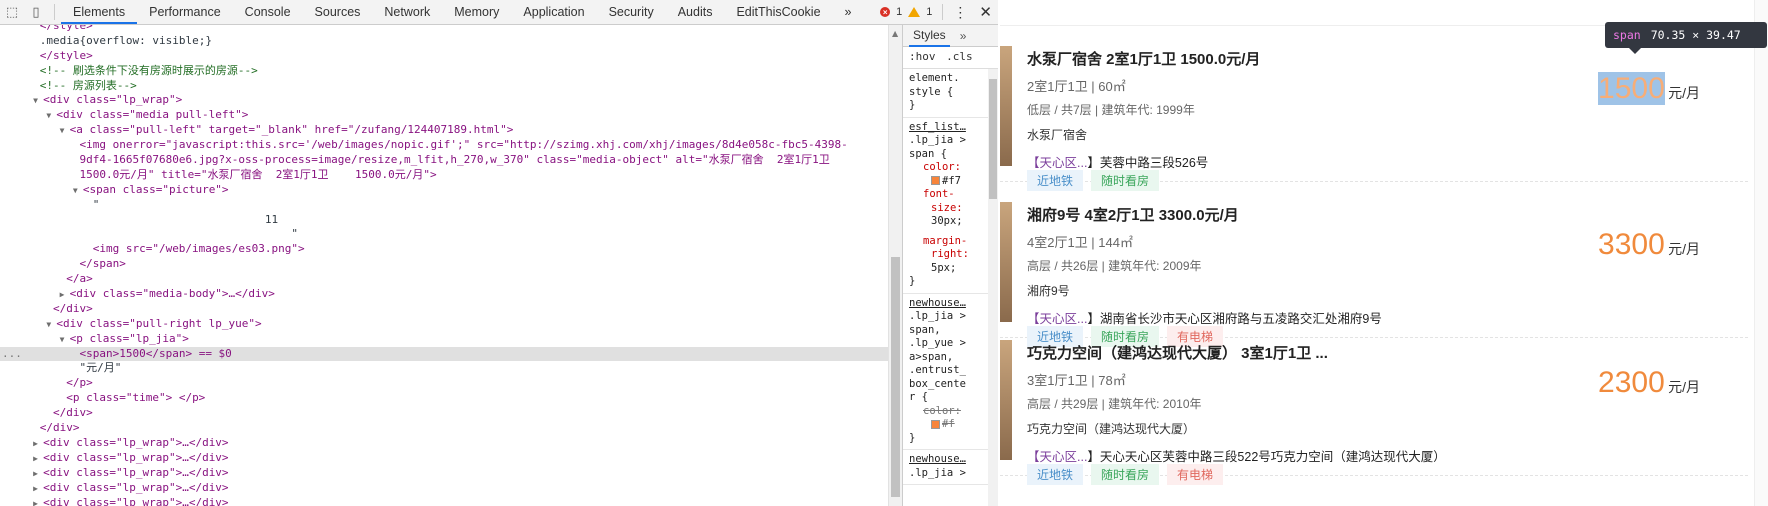  I want to click on element-style-rule: element. style { }, so click(950, 93).